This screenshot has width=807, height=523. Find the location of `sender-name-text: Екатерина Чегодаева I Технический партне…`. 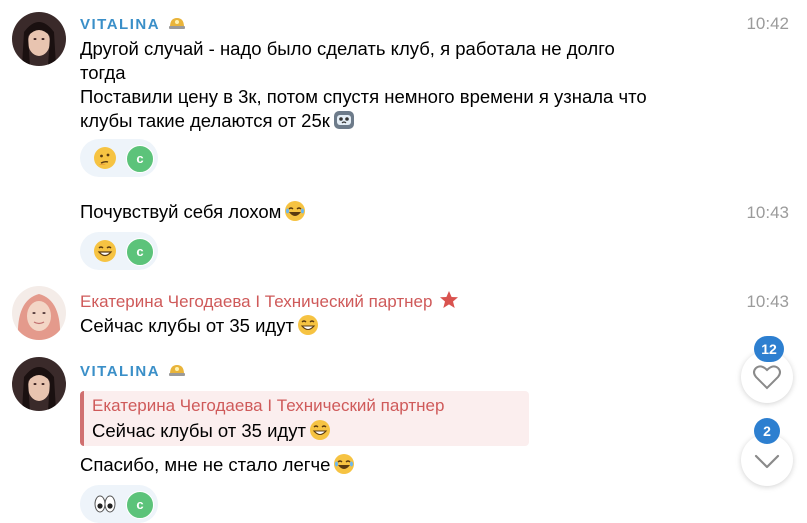

sender-name-text: Екатерина Чегодаева I Технический партне… is located at coordinates (256, 301).